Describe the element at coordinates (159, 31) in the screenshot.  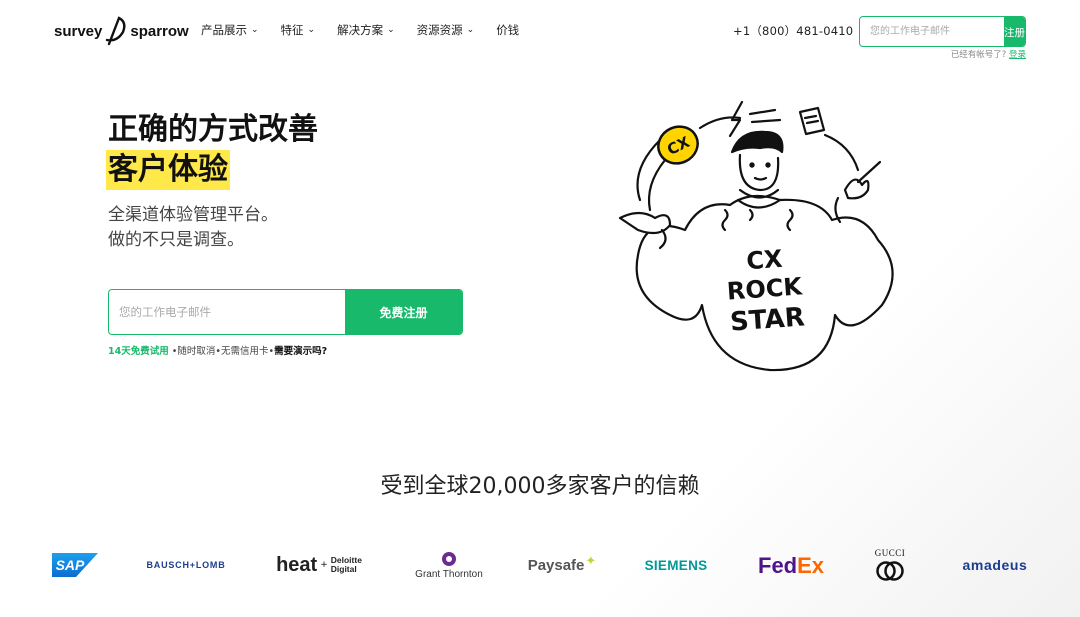
I see `brand-right: sparrow` at that location.